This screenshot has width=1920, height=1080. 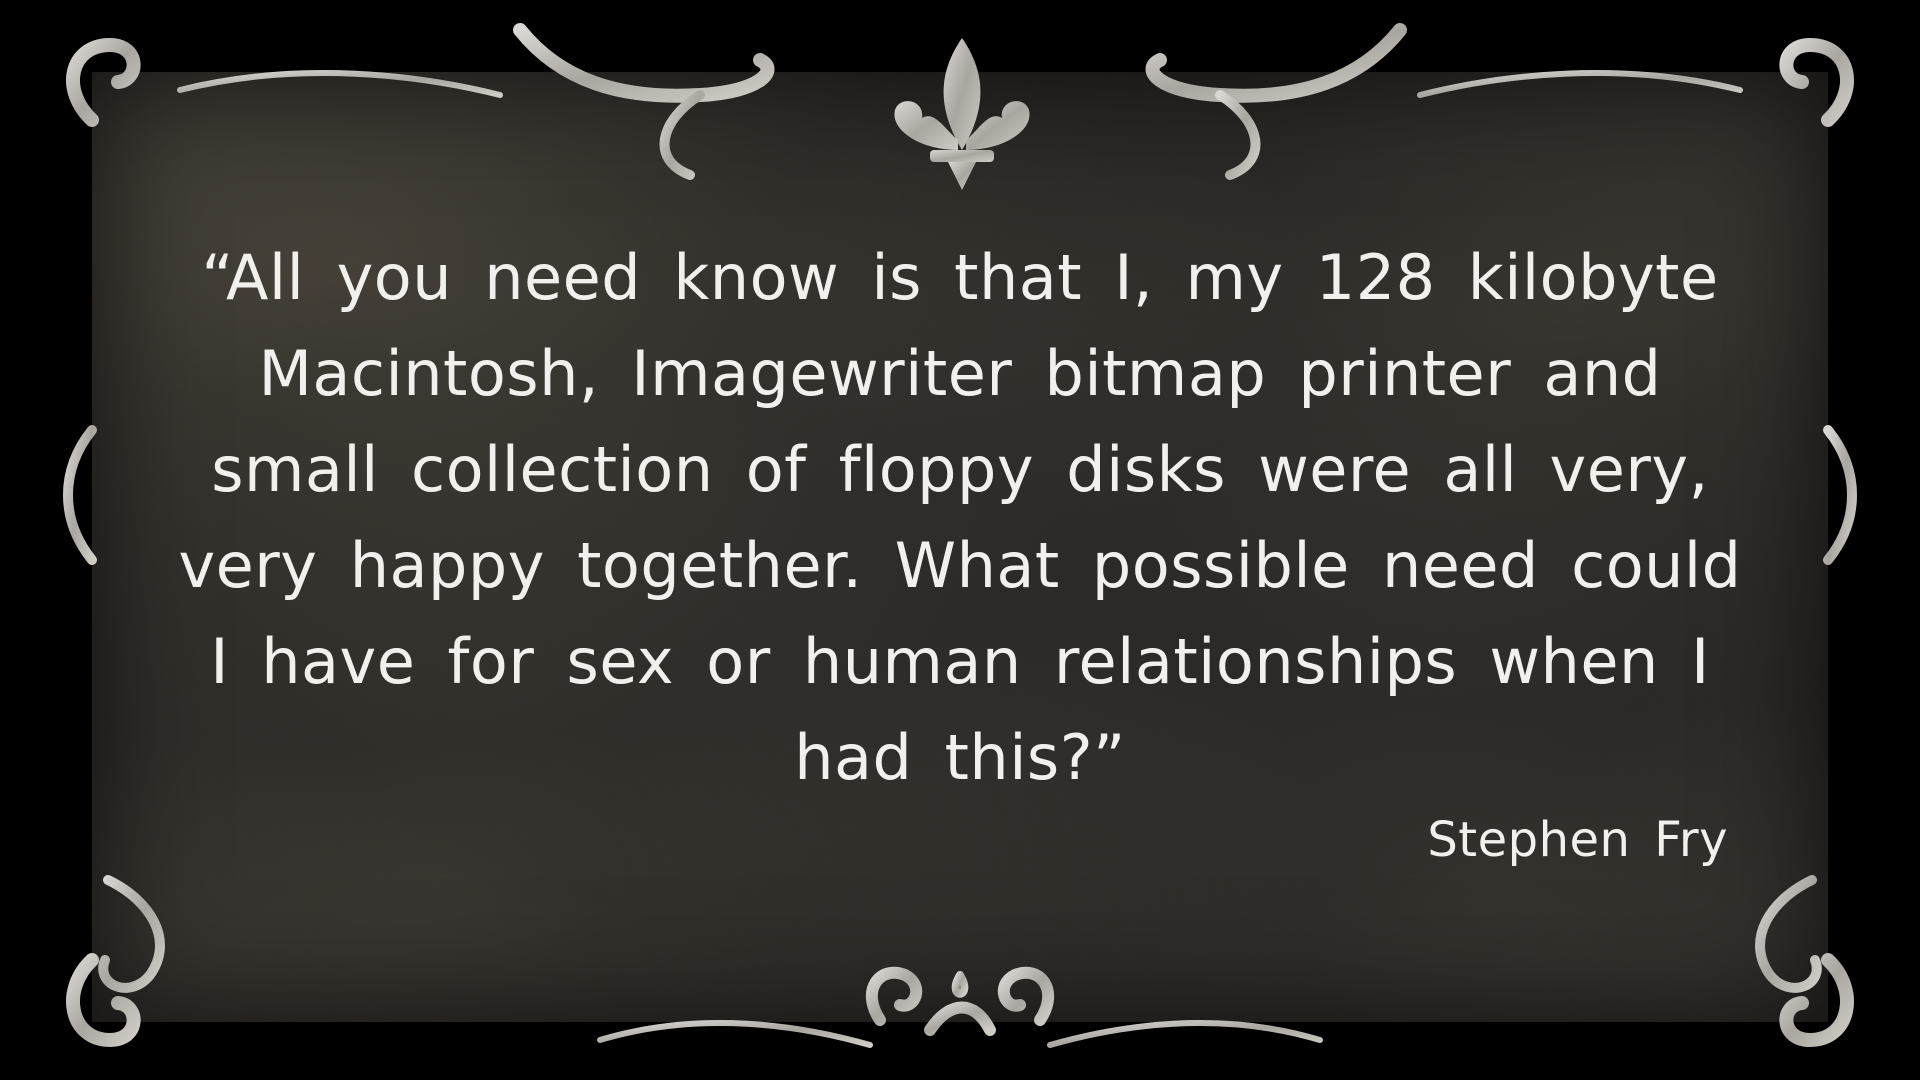 I want to click on scroll-flourish-icon, so click(x=960, y=1007).